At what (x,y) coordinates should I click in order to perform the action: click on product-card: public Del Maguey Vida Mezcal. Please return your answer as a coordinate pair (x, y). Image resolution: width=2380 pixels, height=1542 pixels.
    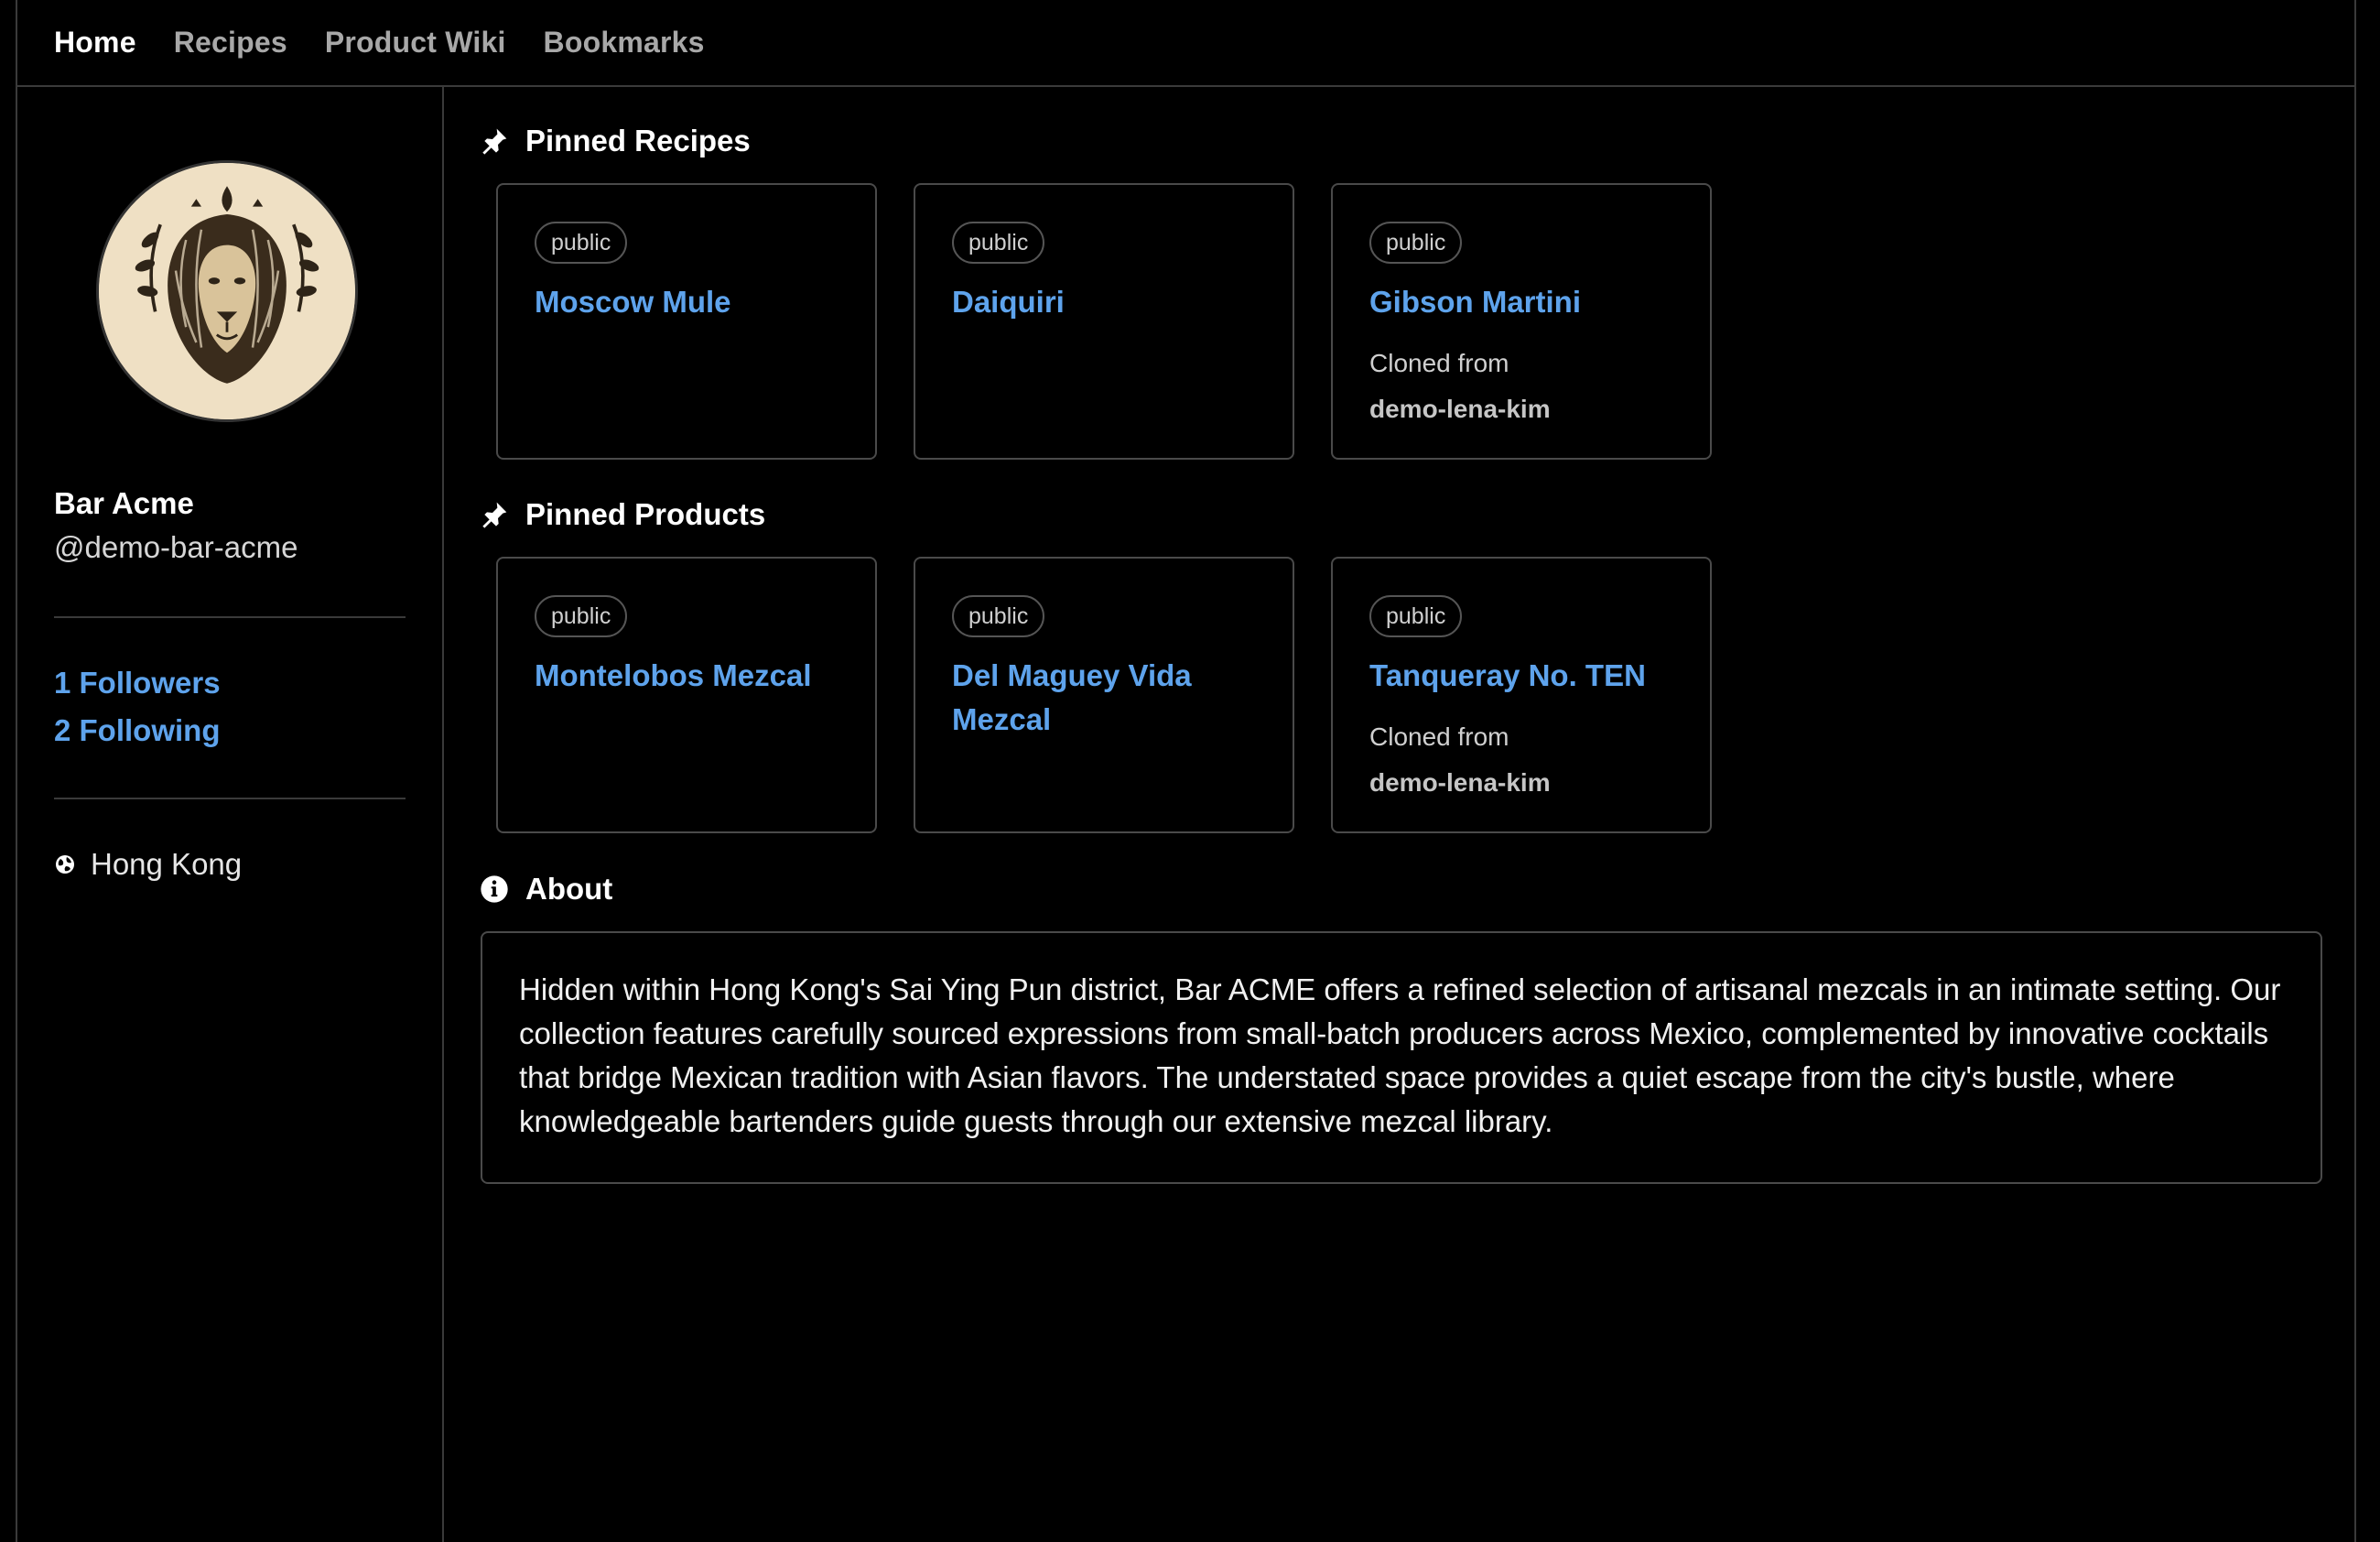
    Looking at the image, I should click on (1104, 695).